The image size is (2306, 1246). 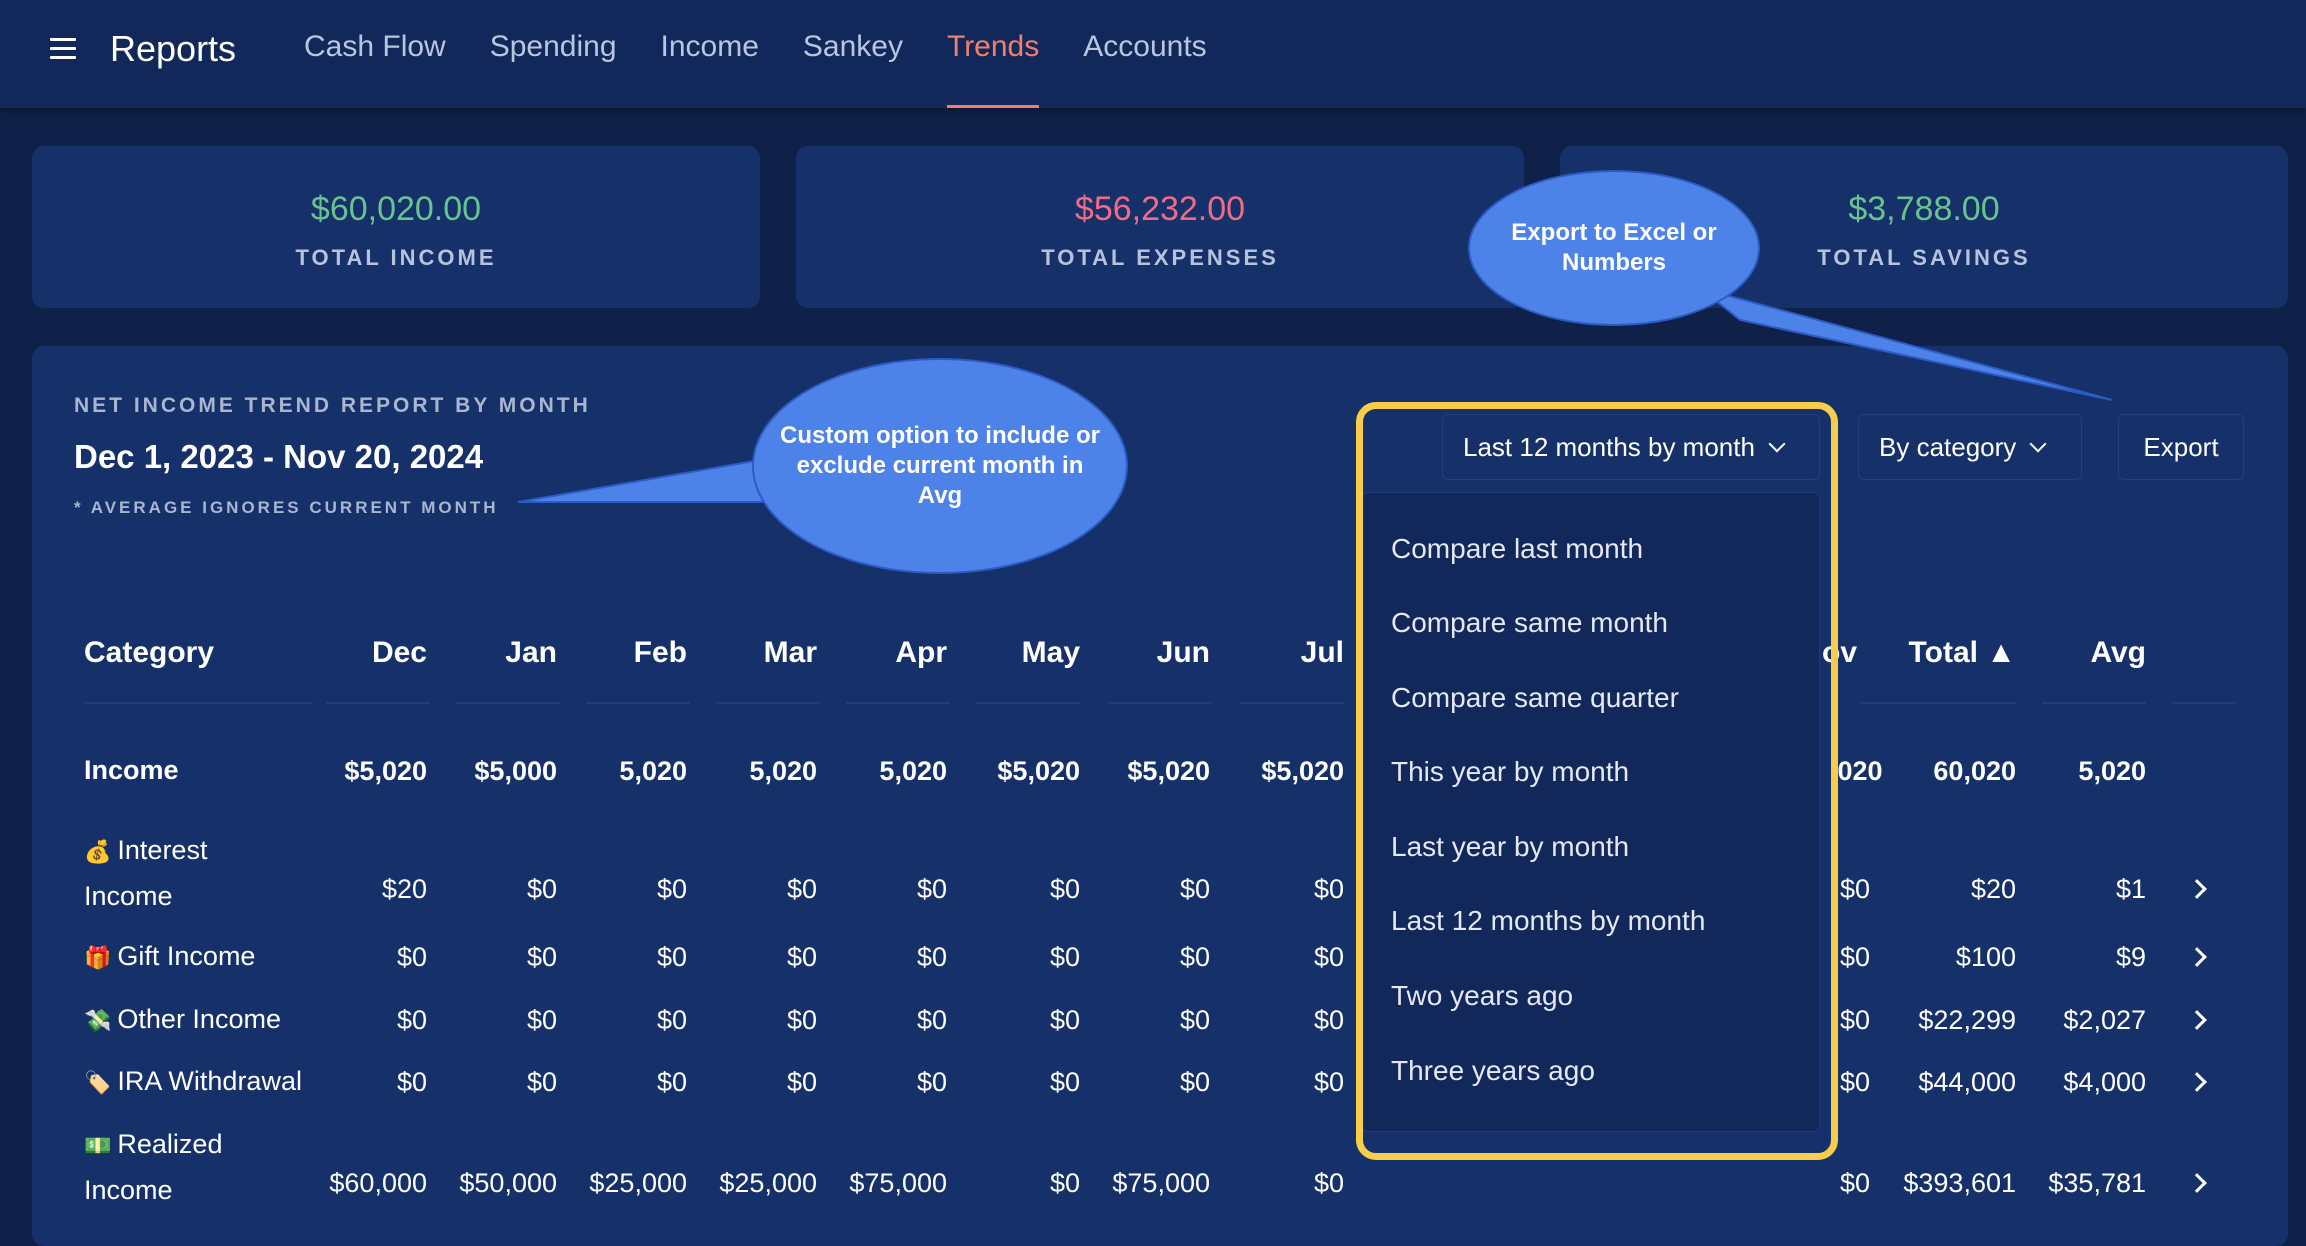 What do you see at coordinates (332, 405) in the screenshot?
I see `report-kicker: NET INCOME TREND REPORT BY MONTH` at bounding box center [332, 405].